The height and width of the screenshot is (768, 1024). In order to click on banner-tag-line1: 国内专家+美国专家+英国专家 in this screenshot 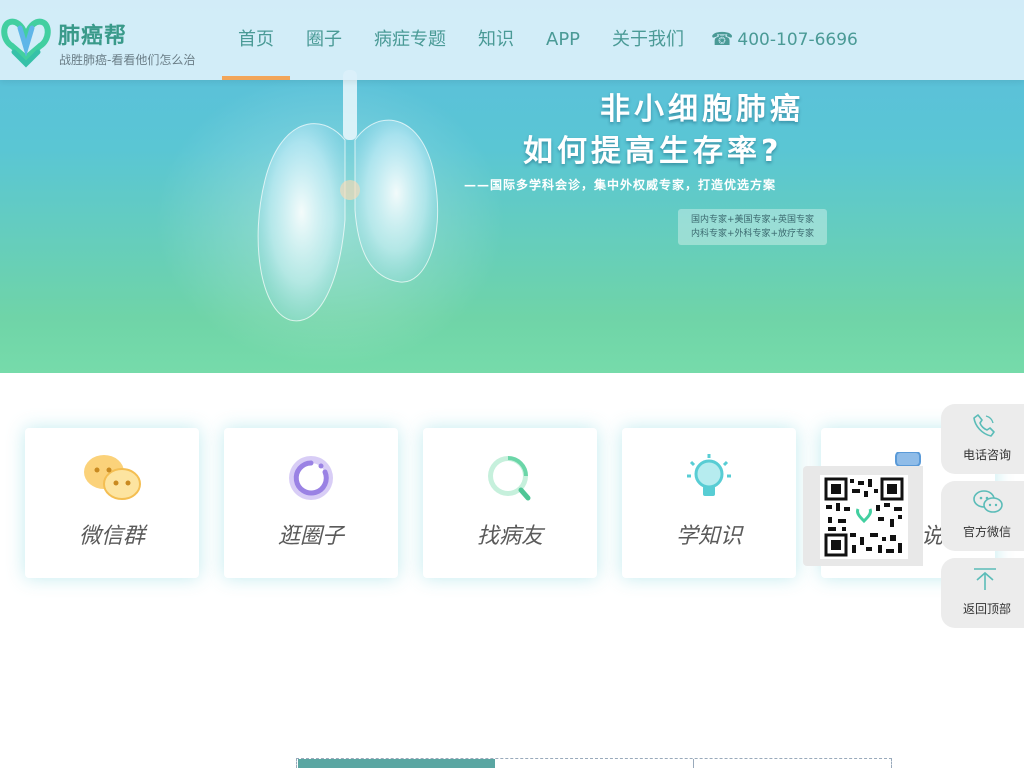, I will do `click(752, 220)`.